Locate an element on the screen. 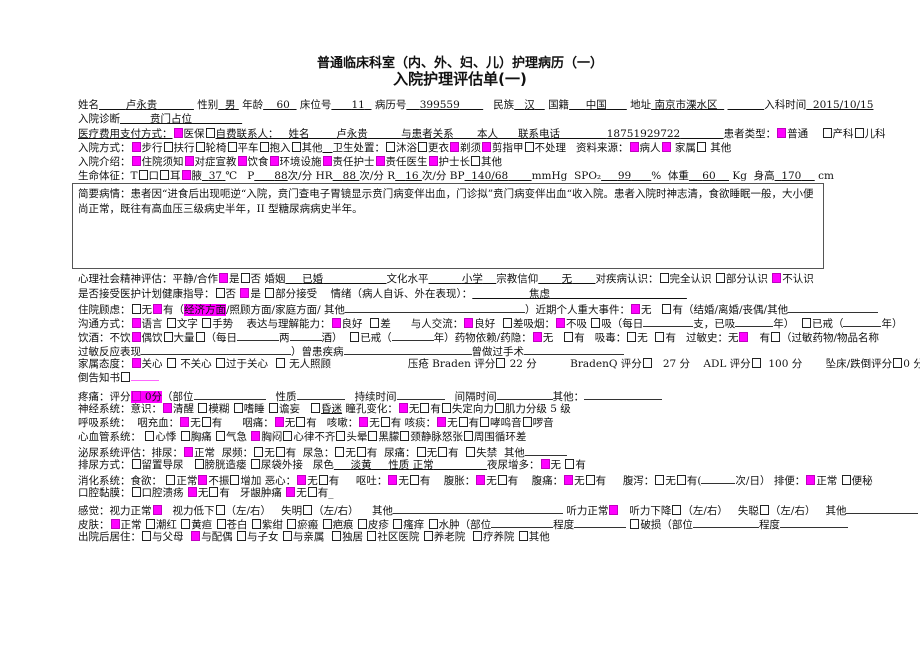 The width and height of the screenshot is (920, 651). smoke-yes-checkbox is located at coordinates (596, 323).